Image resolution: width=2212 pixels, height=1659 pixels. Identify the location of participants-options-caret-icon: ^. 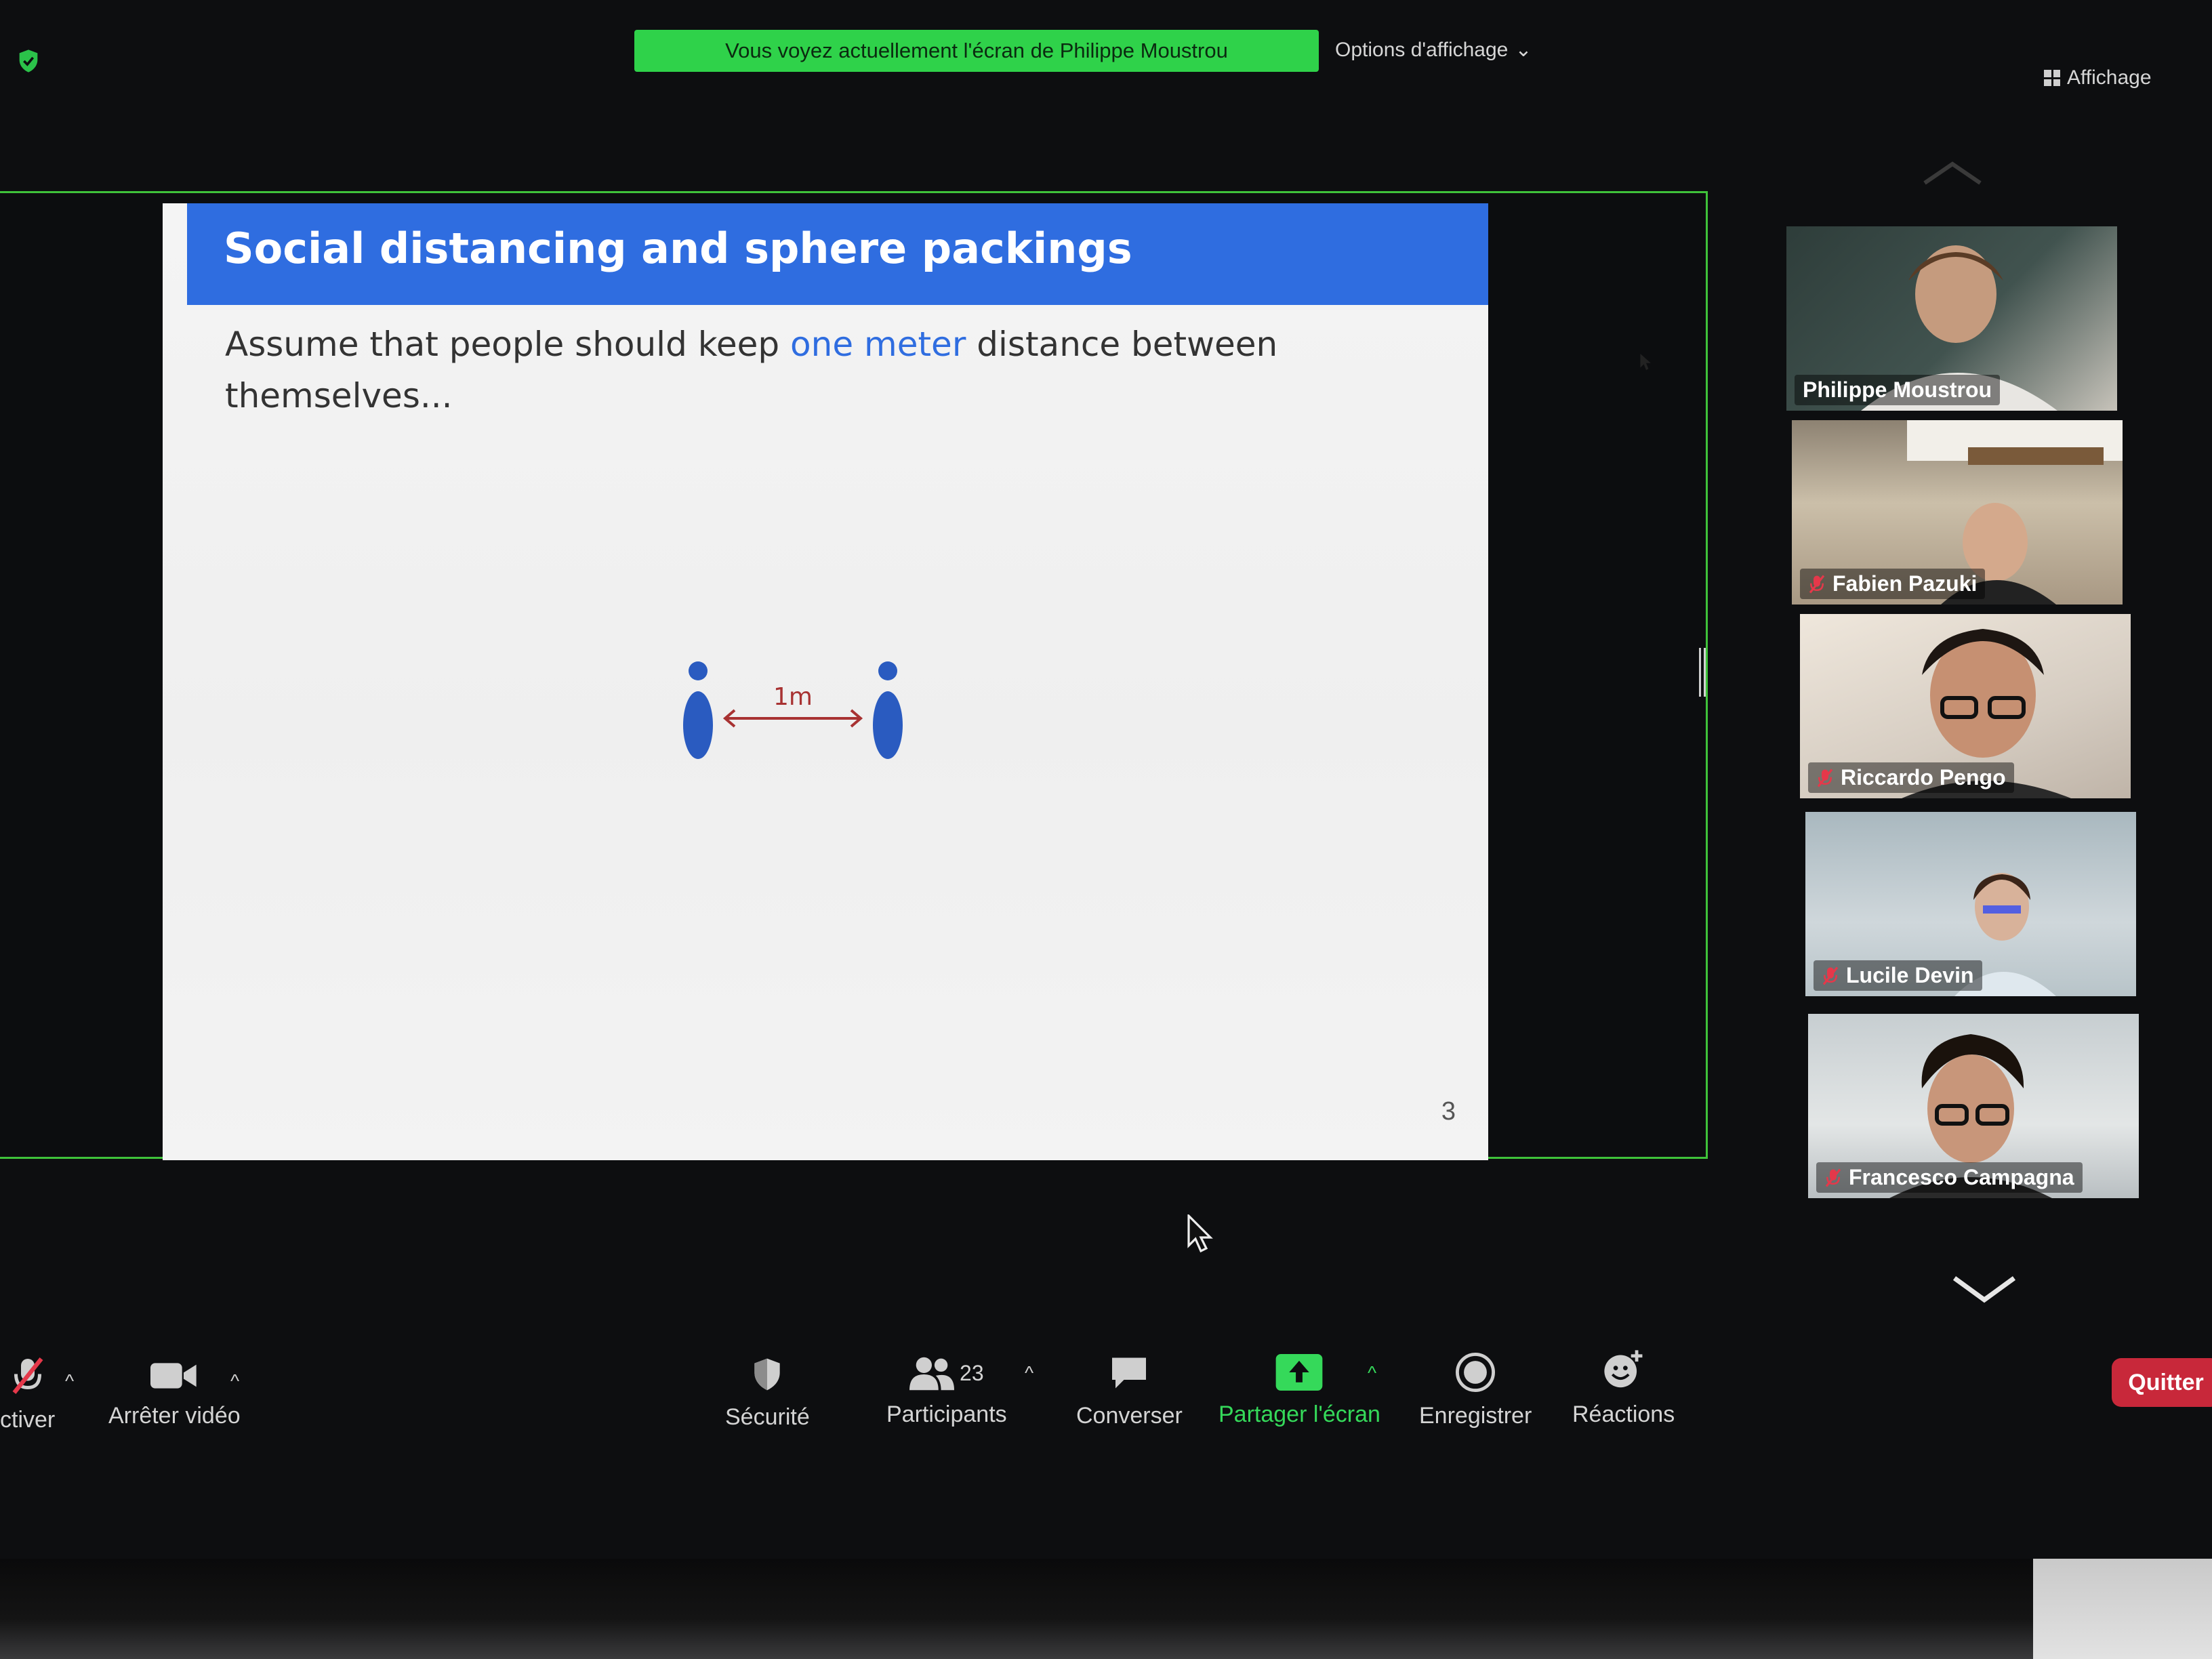
(1029, 1373).